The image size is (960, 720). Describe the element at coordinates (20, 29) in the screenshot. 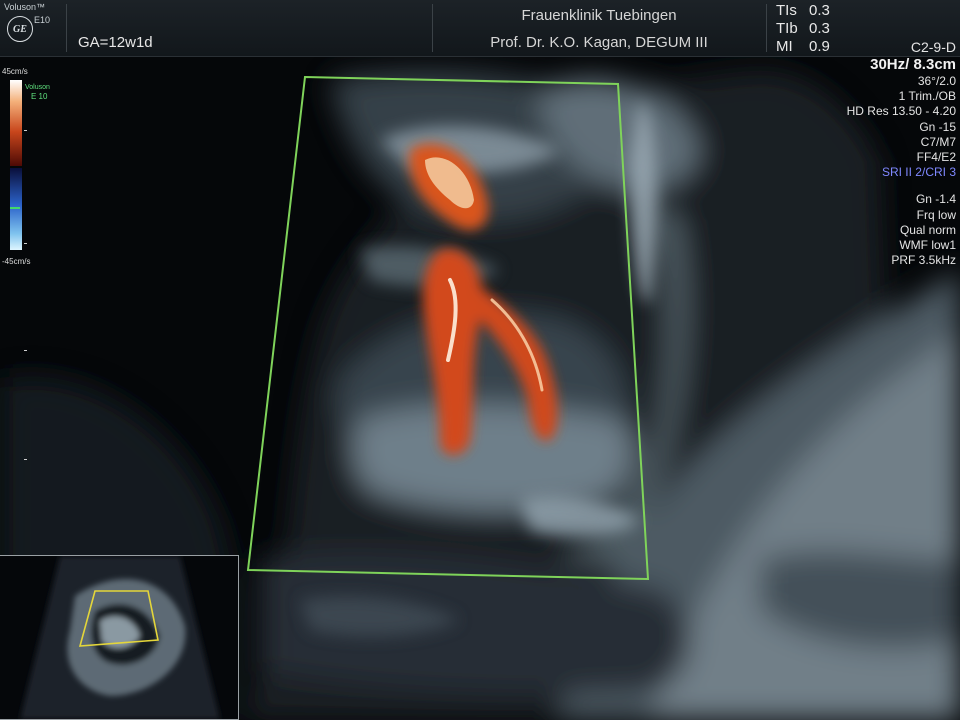

I see `ge-logo-icon: GE` at that location.